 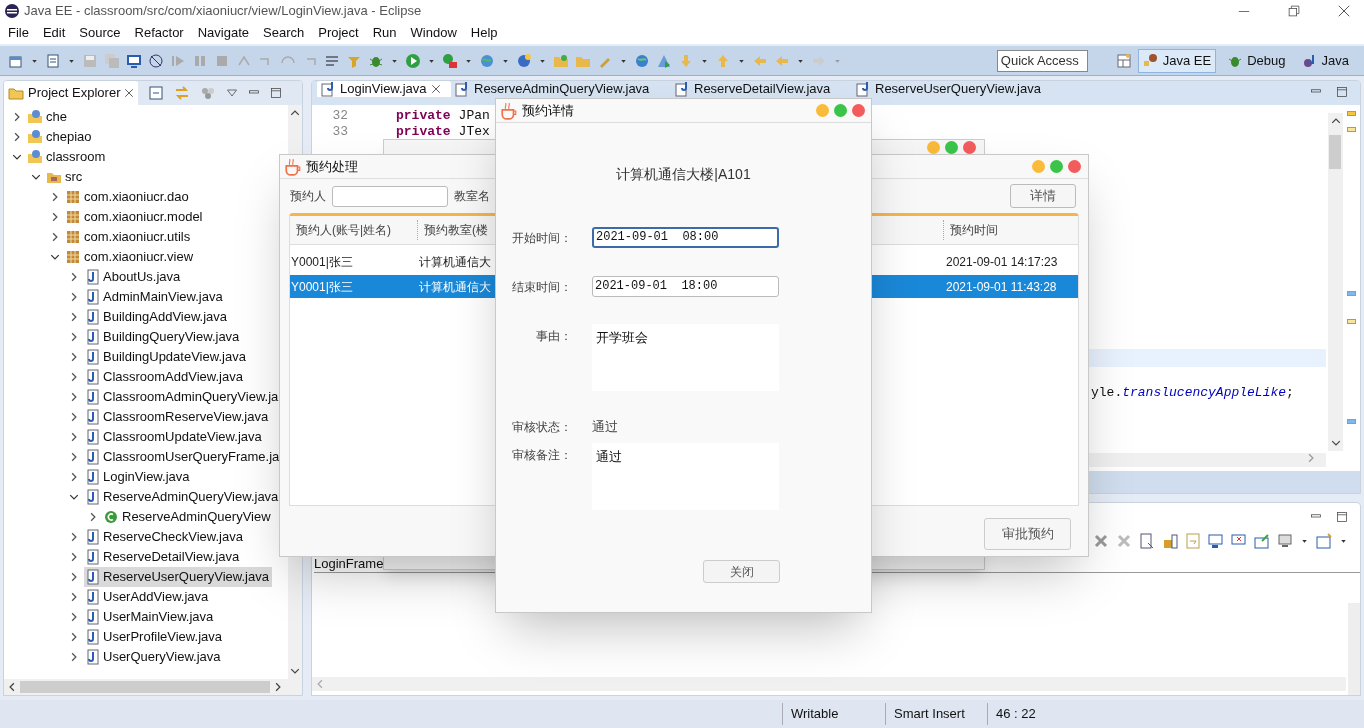 What do you see at coordinates (68, 157) in the screenshot?
I see `tree-item: classroom` at bounding box center [68, 157].